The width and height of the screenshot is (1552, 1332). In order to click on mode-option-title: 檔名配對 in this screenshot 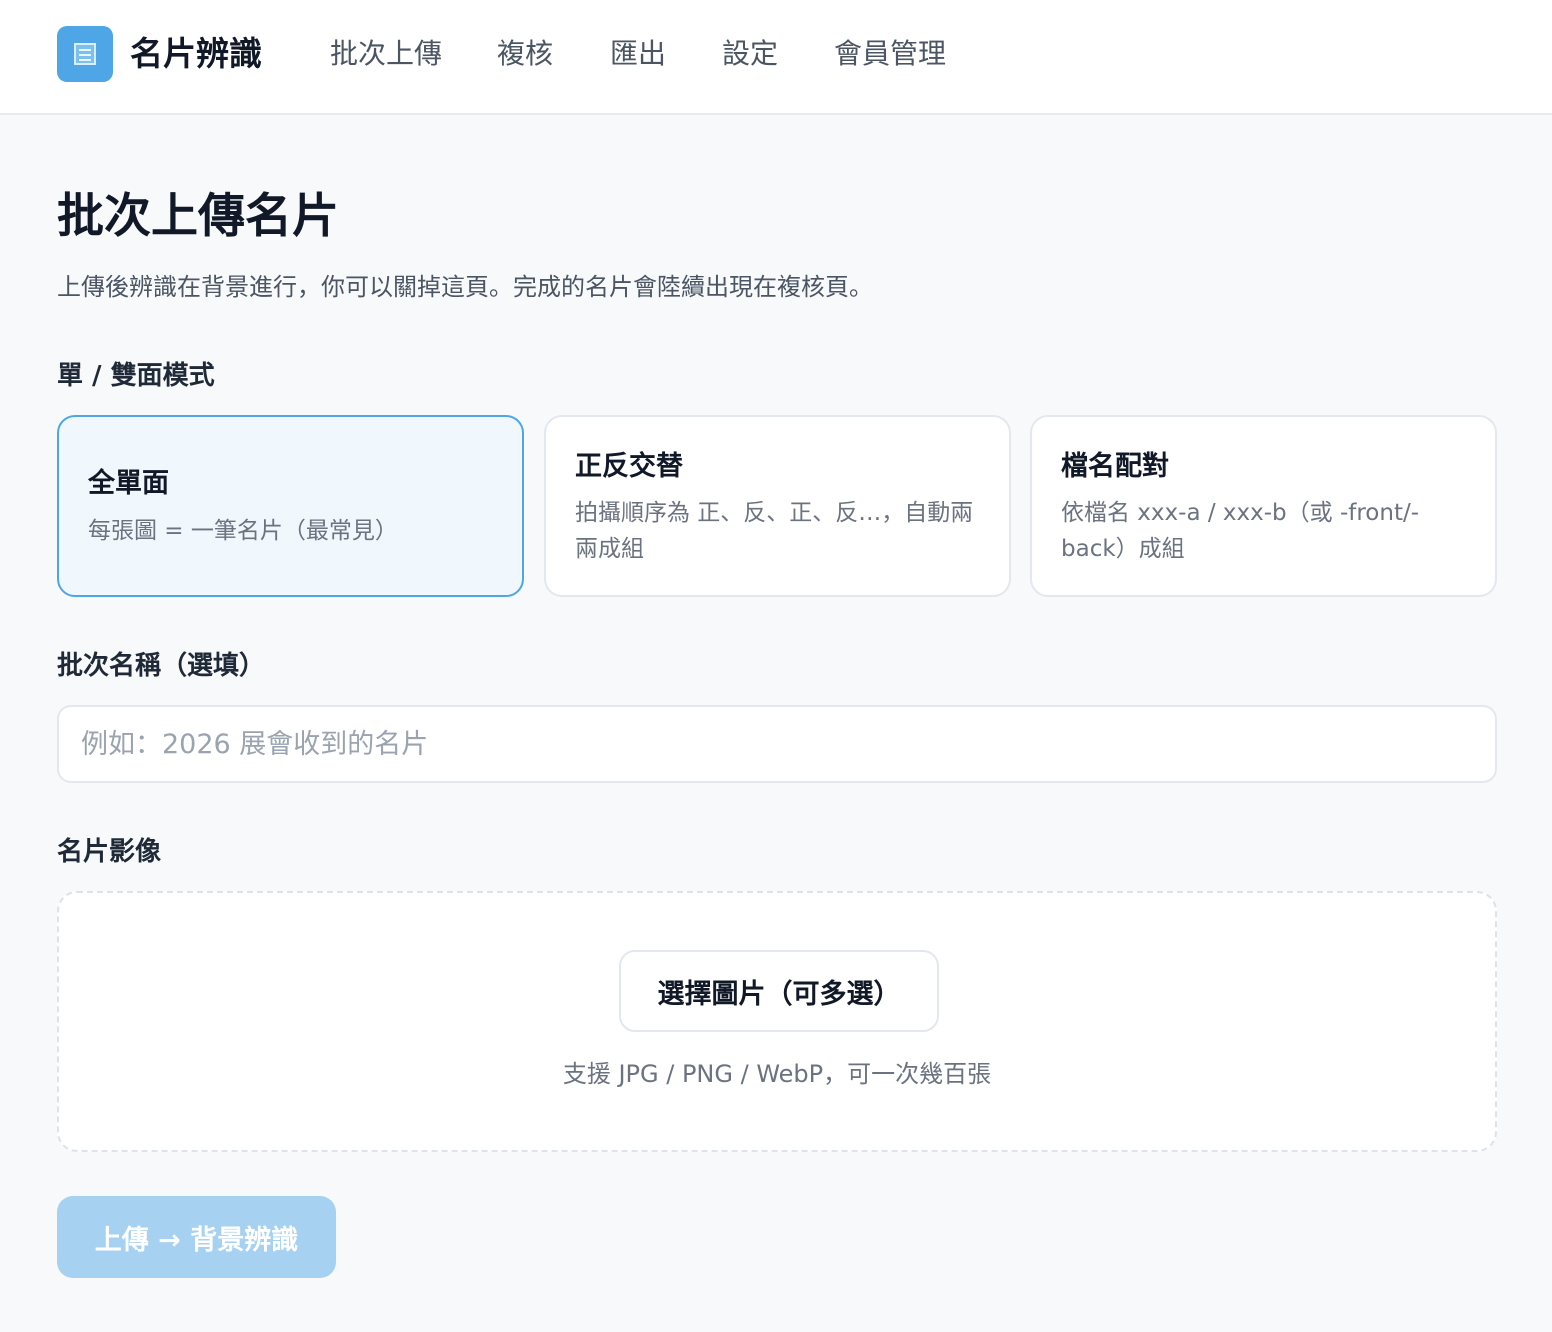, I will do `click(1115, 466)`.